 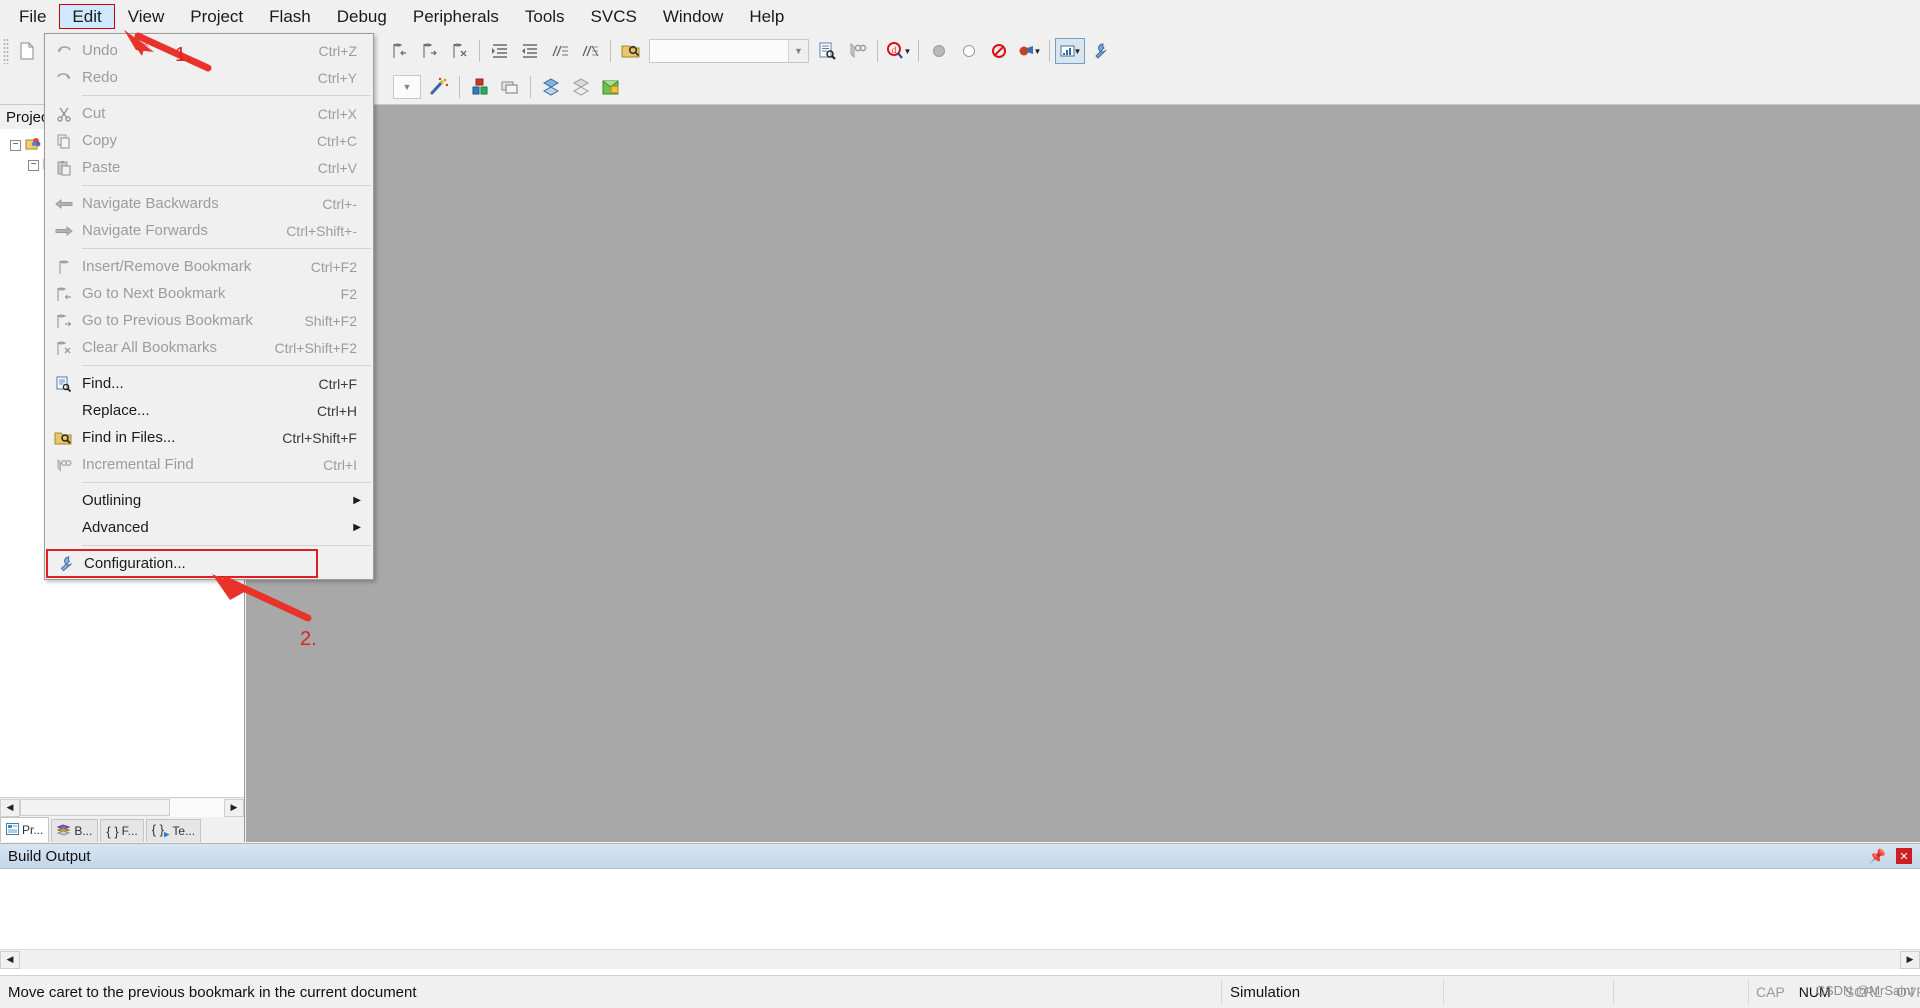 I want to click on menu-item-cut: Cut Ctrl+X, so click(x=209, y=113).